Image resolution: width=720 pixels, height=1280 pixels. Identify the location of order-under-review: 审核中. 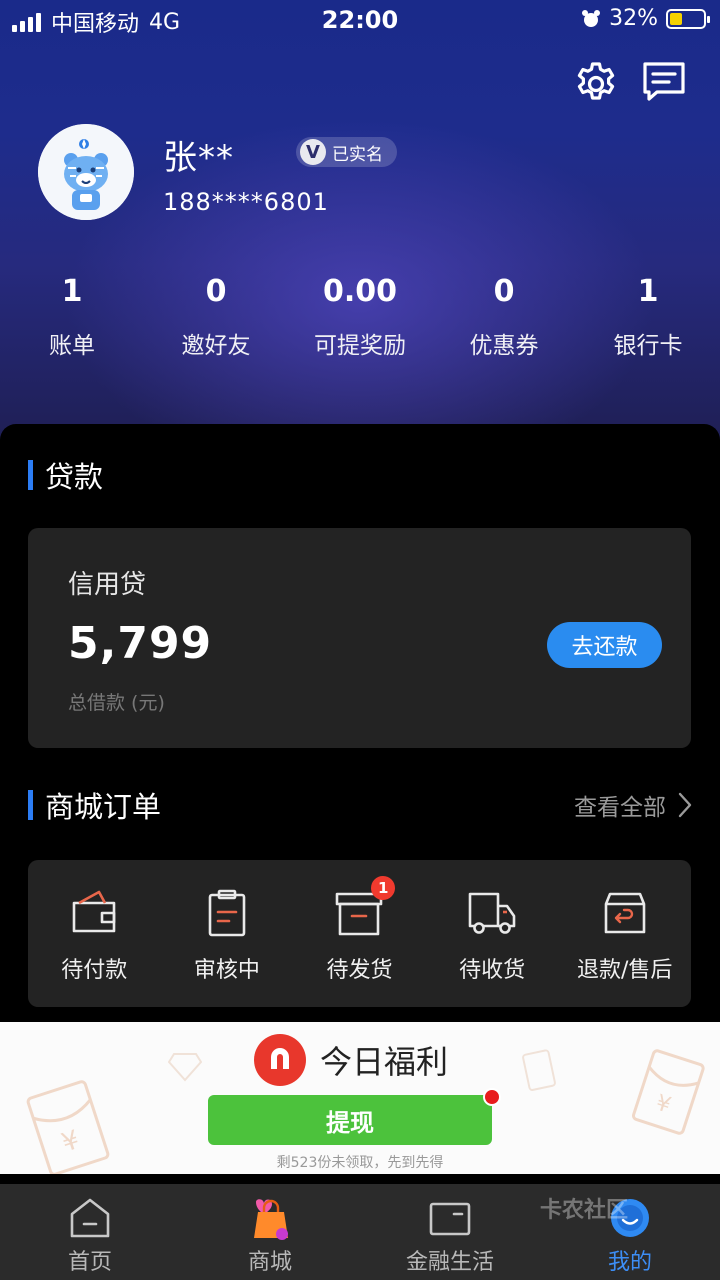
(227, 933).